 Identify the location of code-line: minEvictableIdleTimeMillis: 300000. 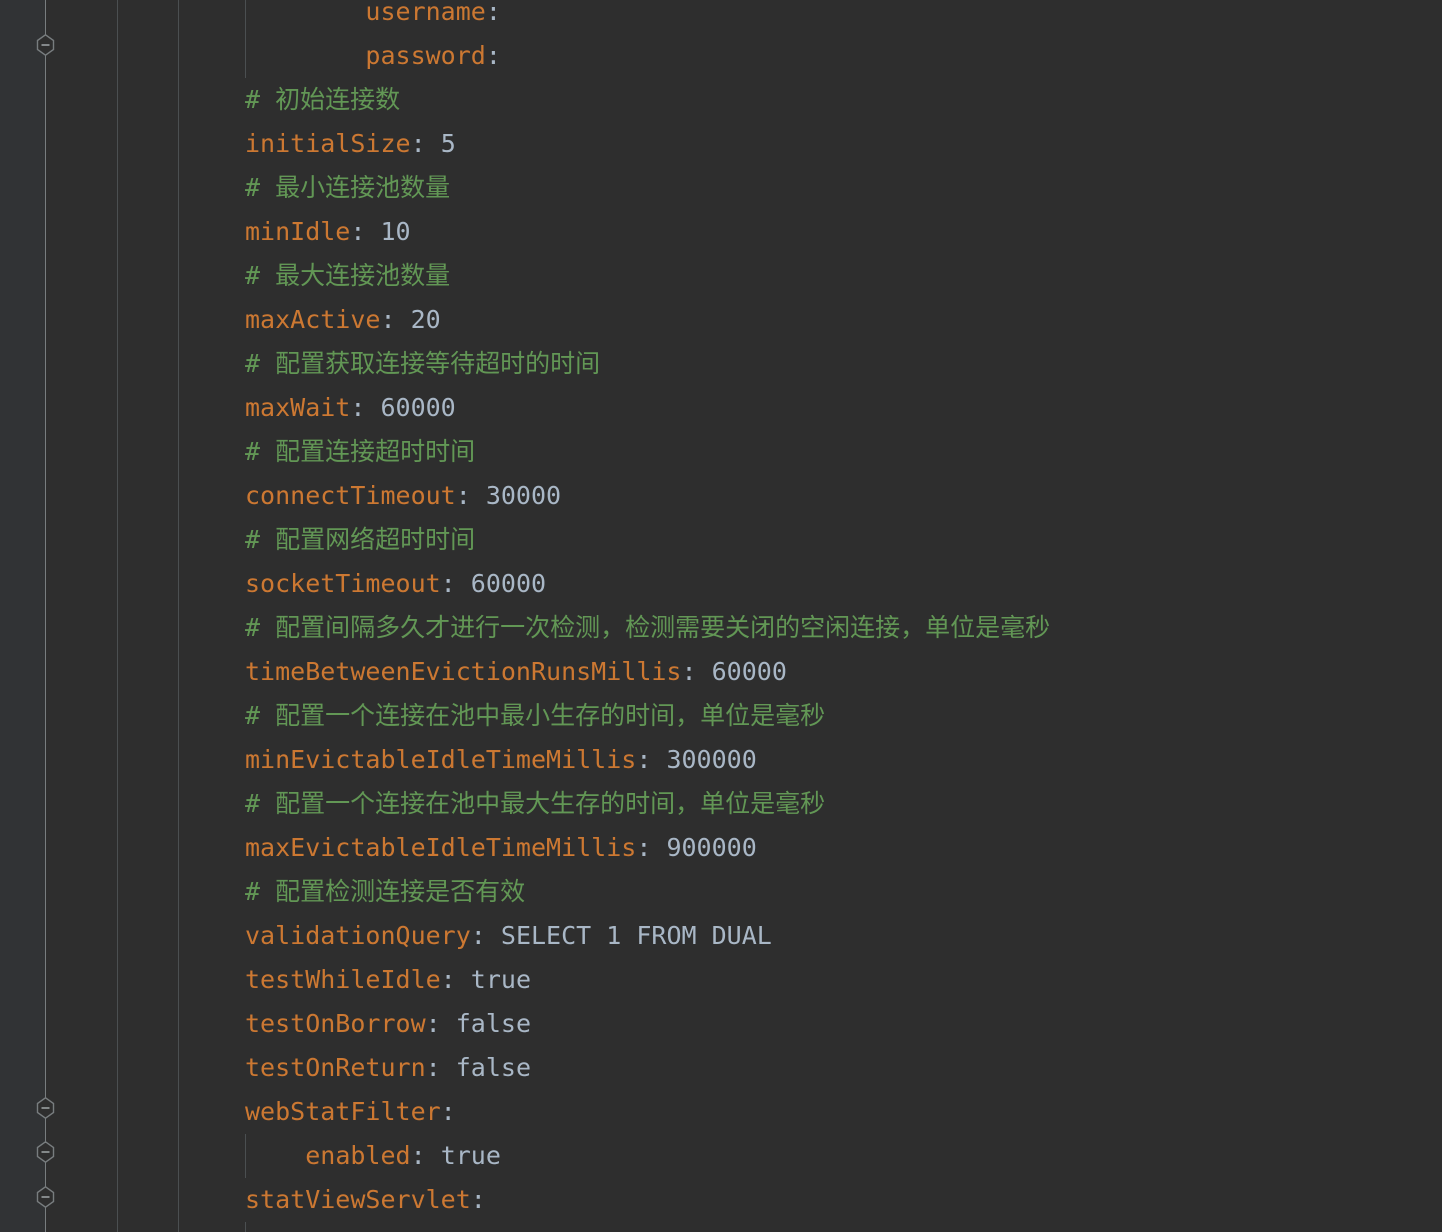
(810, 760).